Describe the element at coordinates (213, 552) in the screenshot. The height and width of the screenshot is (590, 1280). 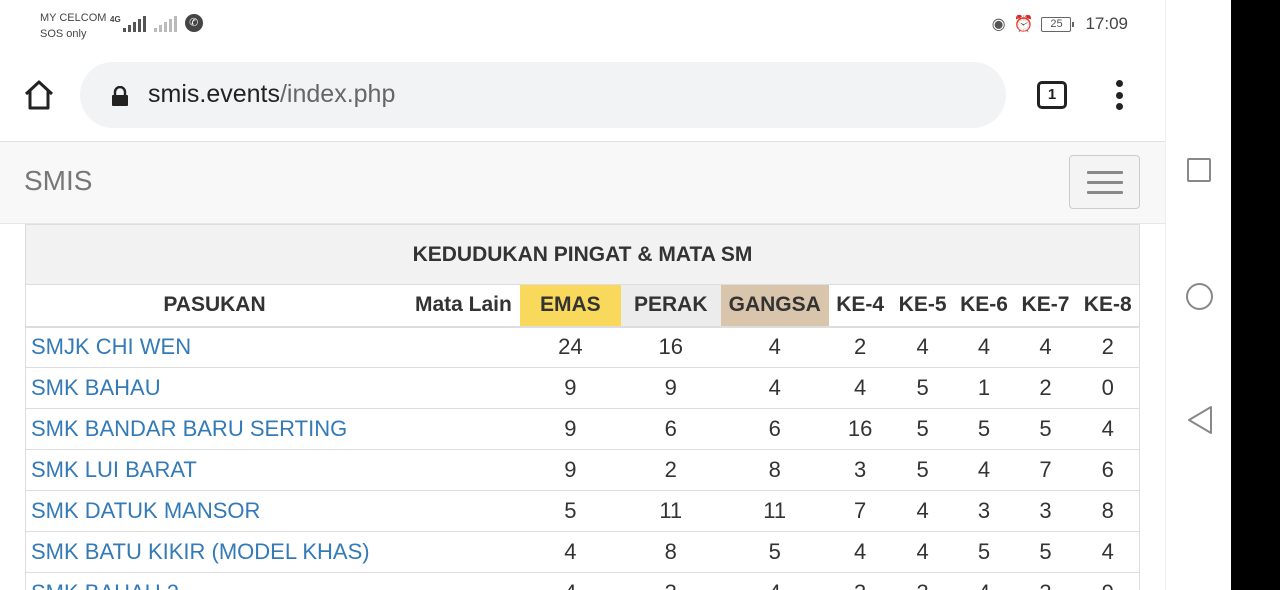
I see `team-link: SMK BATU KIKIR (MODEL KHAS)` at that location.